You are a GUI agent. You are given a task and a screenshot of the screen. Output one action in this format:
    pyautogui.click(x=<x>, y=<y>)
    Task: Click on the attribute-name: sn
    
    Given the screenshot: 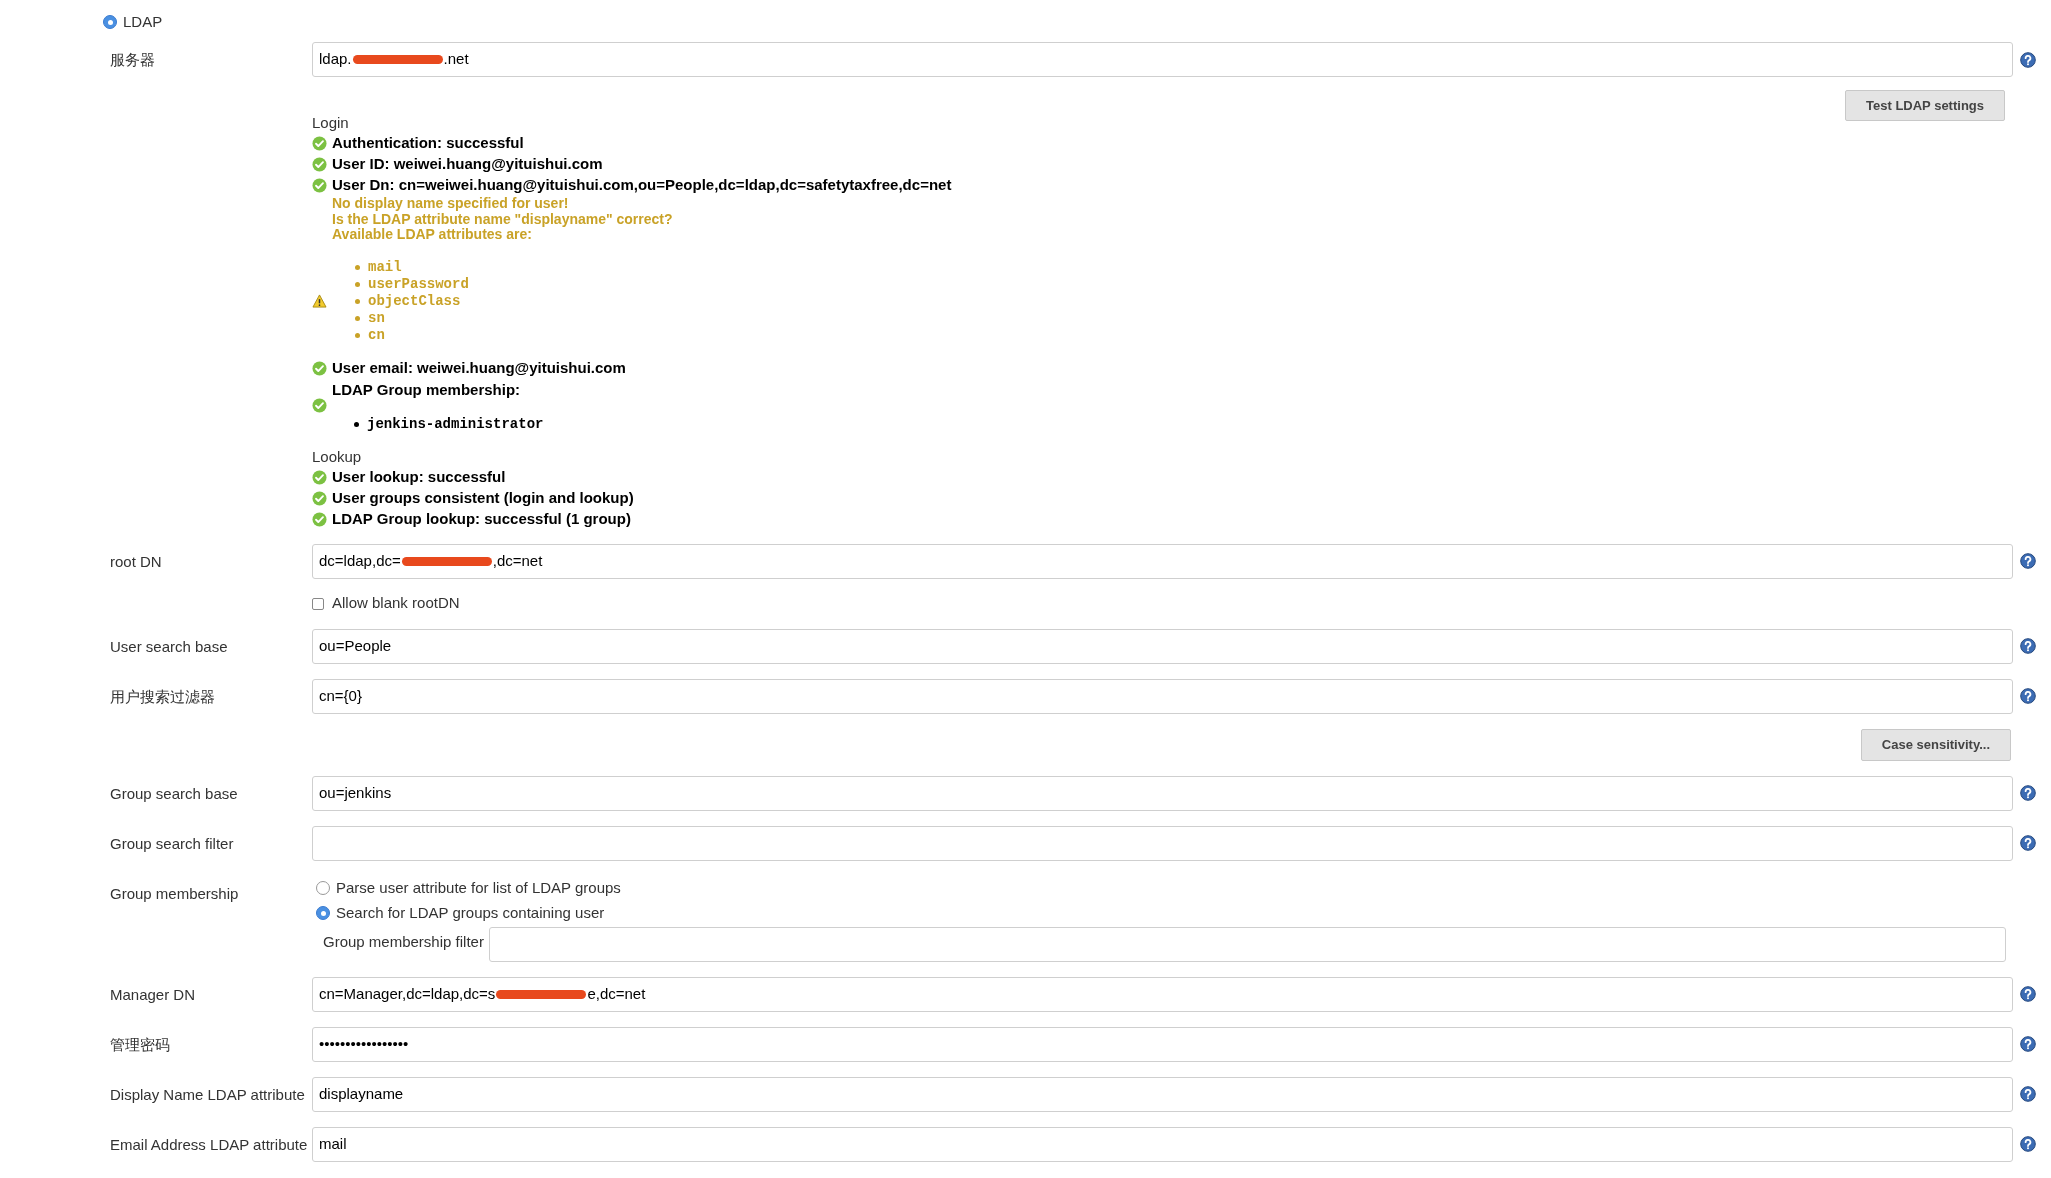 What is the action you would take?
    pyautogui.click(x=376, y=318)
    